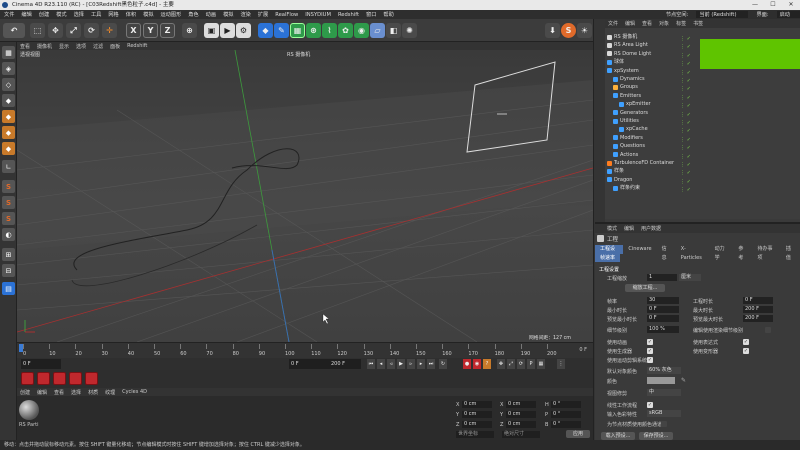  Describe the element at coordinates (409, 30) in the screenshot. I see `light-icon: ✺` at that location.